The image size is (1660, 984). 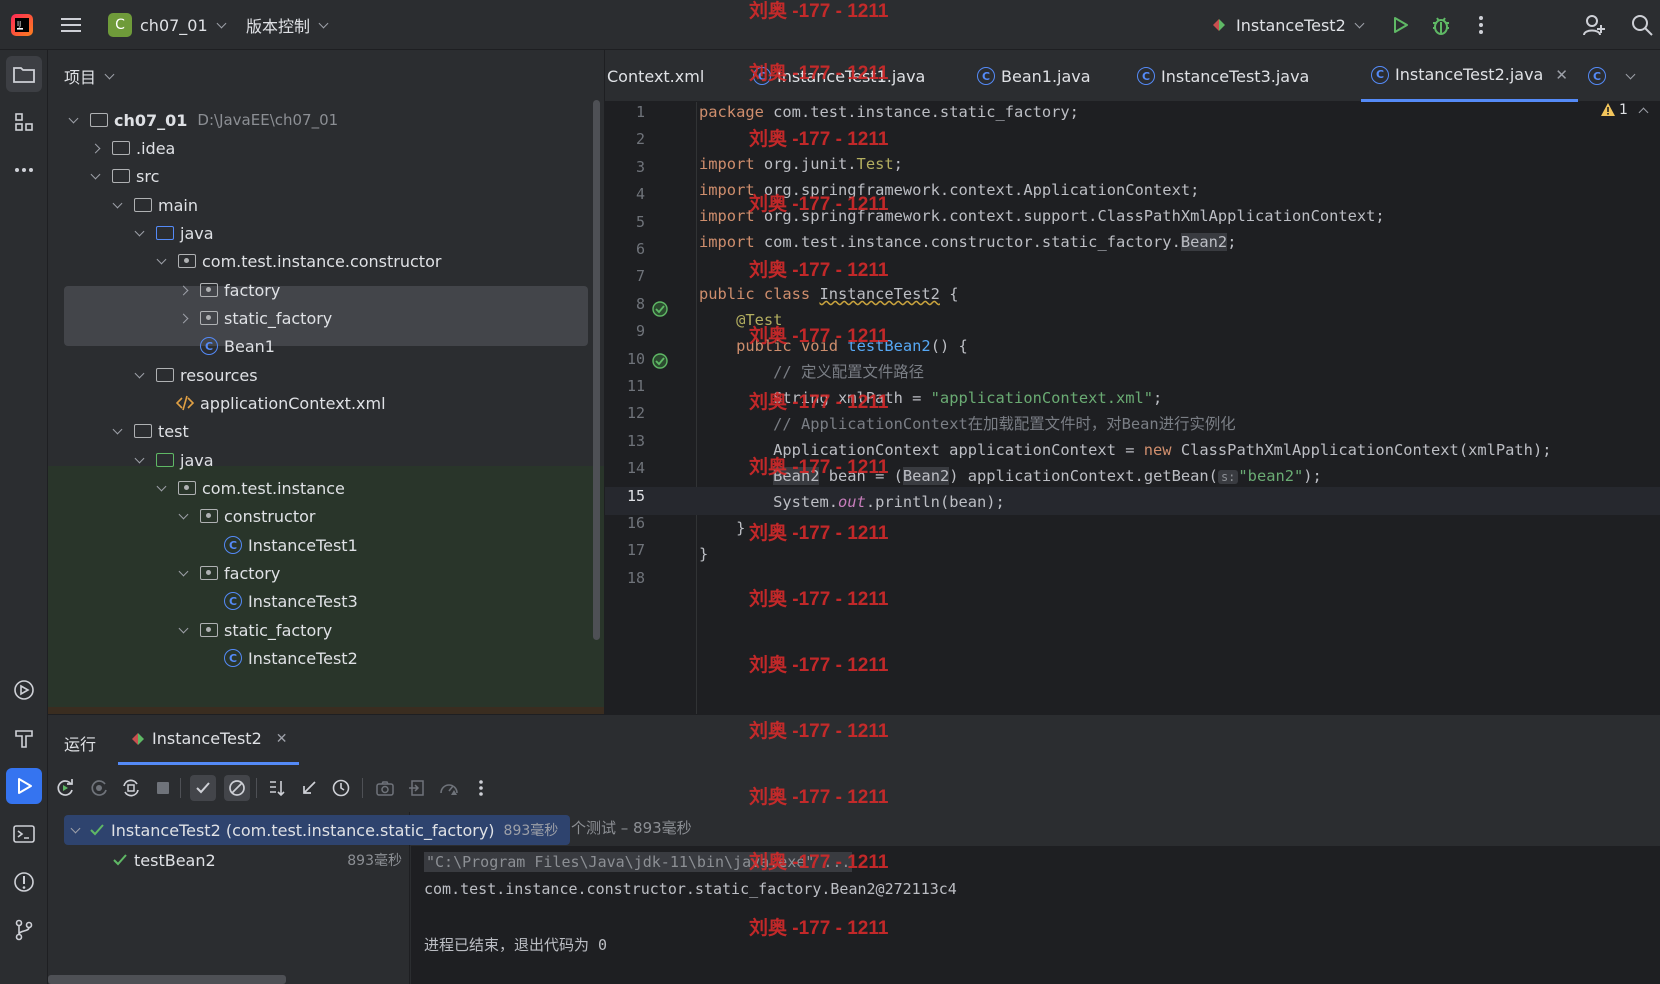 What do you see at coordinates (625, 222) in the screenshot?
I see `line-number: 5` at bounding box center [625, 222].